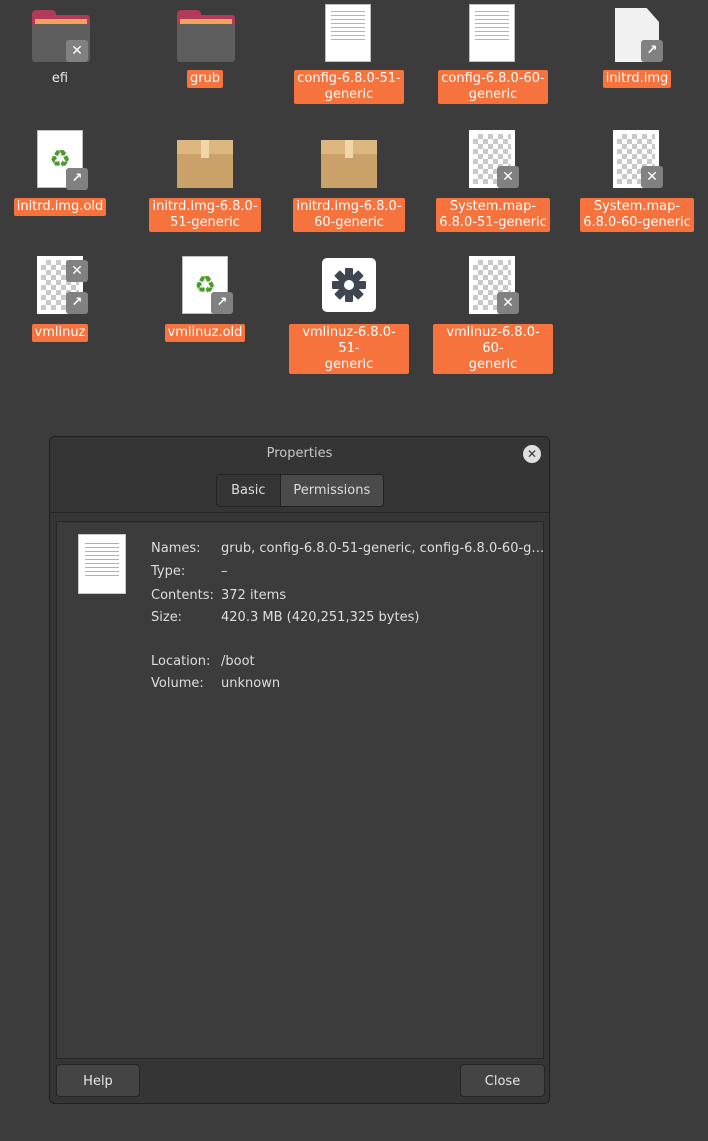  I want to click on prop-value: 420.3 MB (420,251,325 bytes), so click(320, 617).